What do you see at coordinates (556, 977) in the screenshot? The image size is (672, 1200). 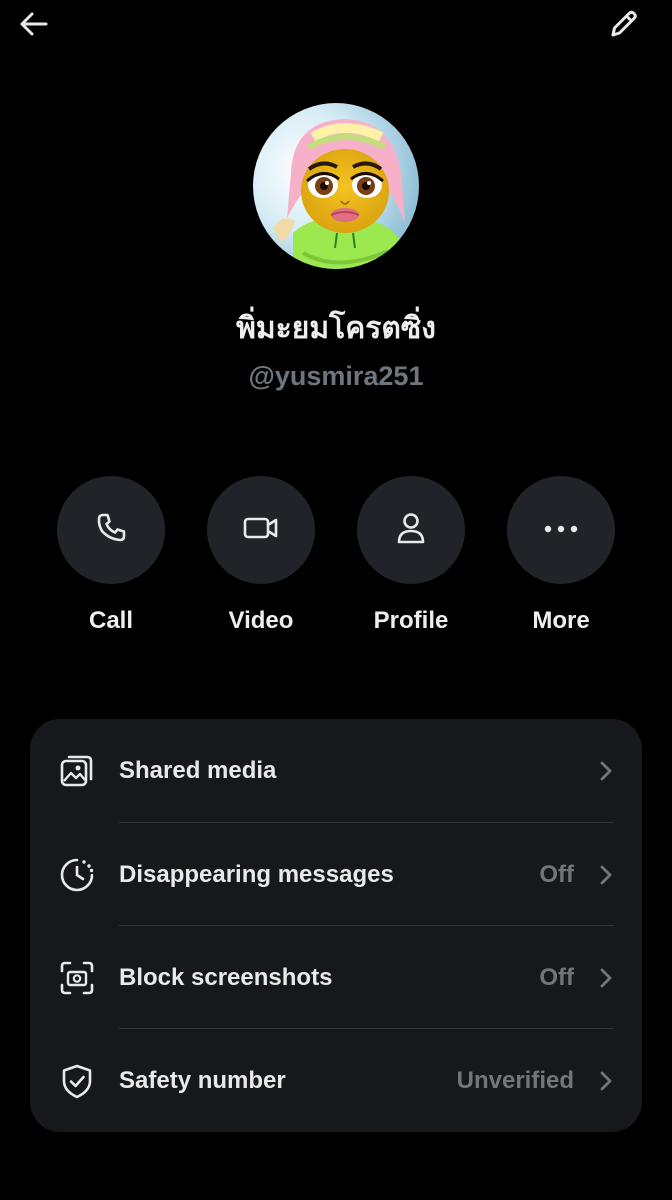 I see `block-screenshots-value: Off` at bounding box center [556, 977].